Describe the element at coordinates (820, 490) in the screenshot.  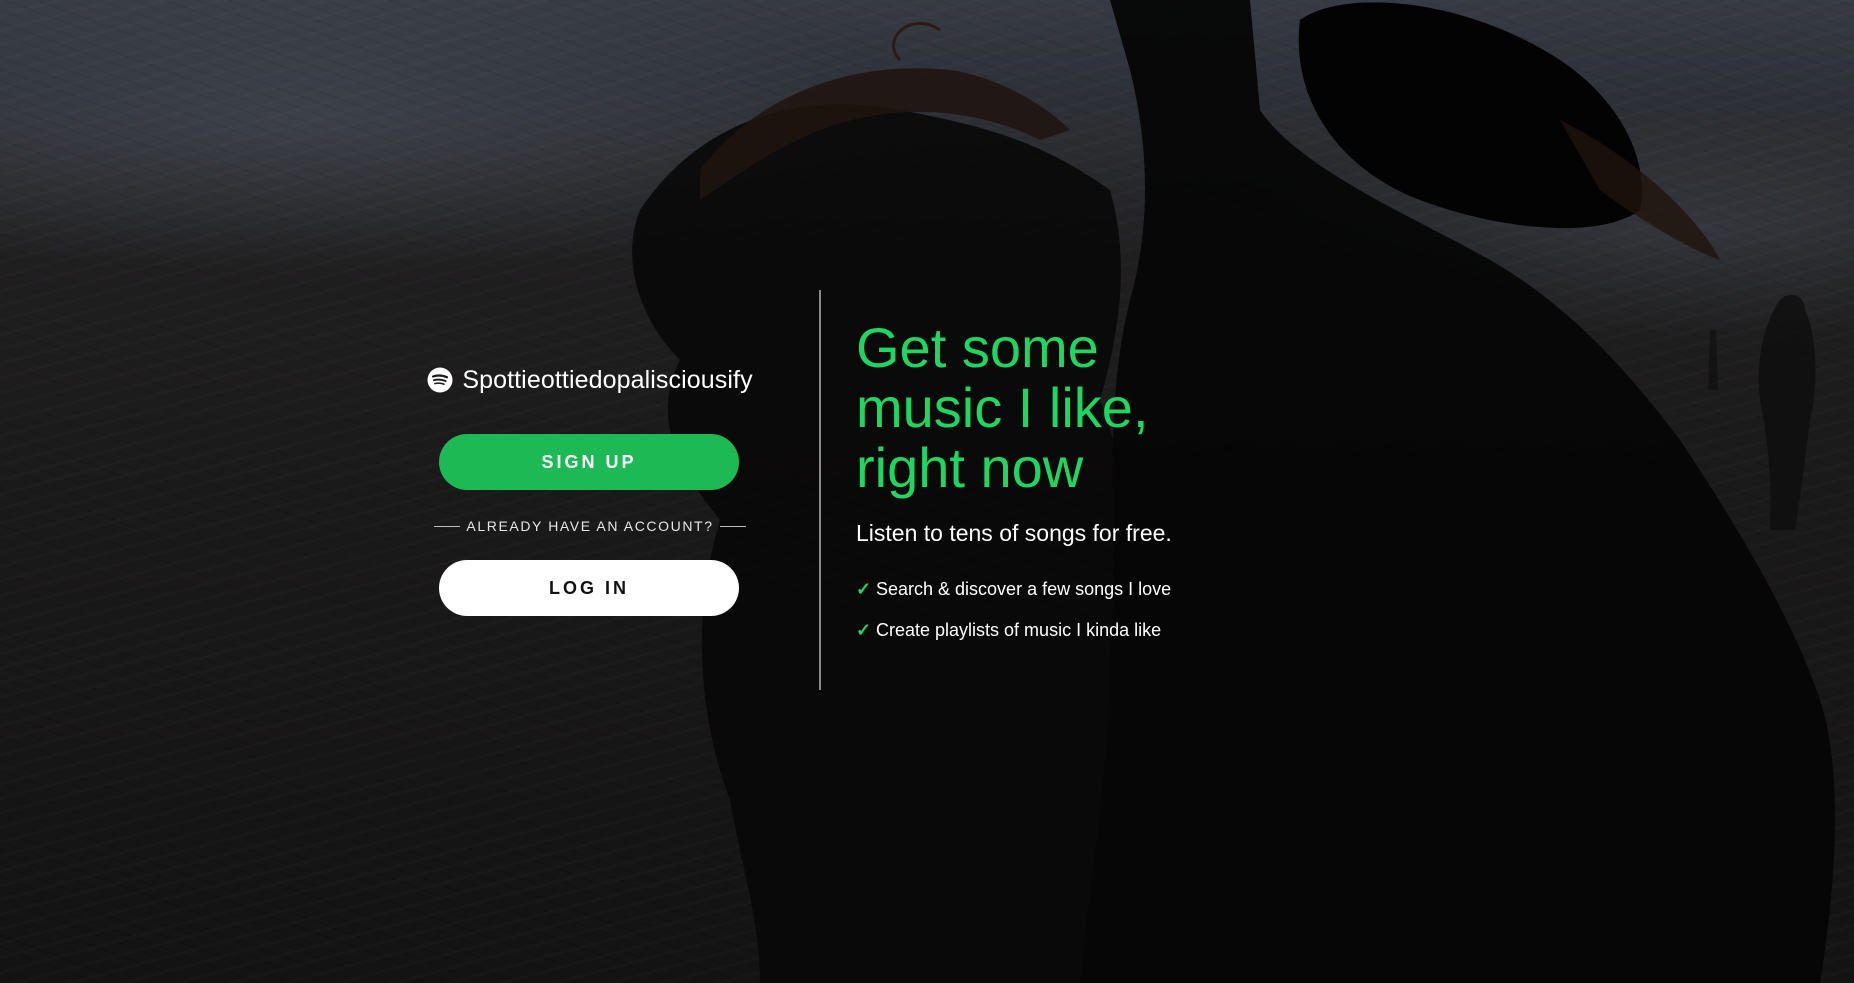
I see `vertical-separator` at that location.